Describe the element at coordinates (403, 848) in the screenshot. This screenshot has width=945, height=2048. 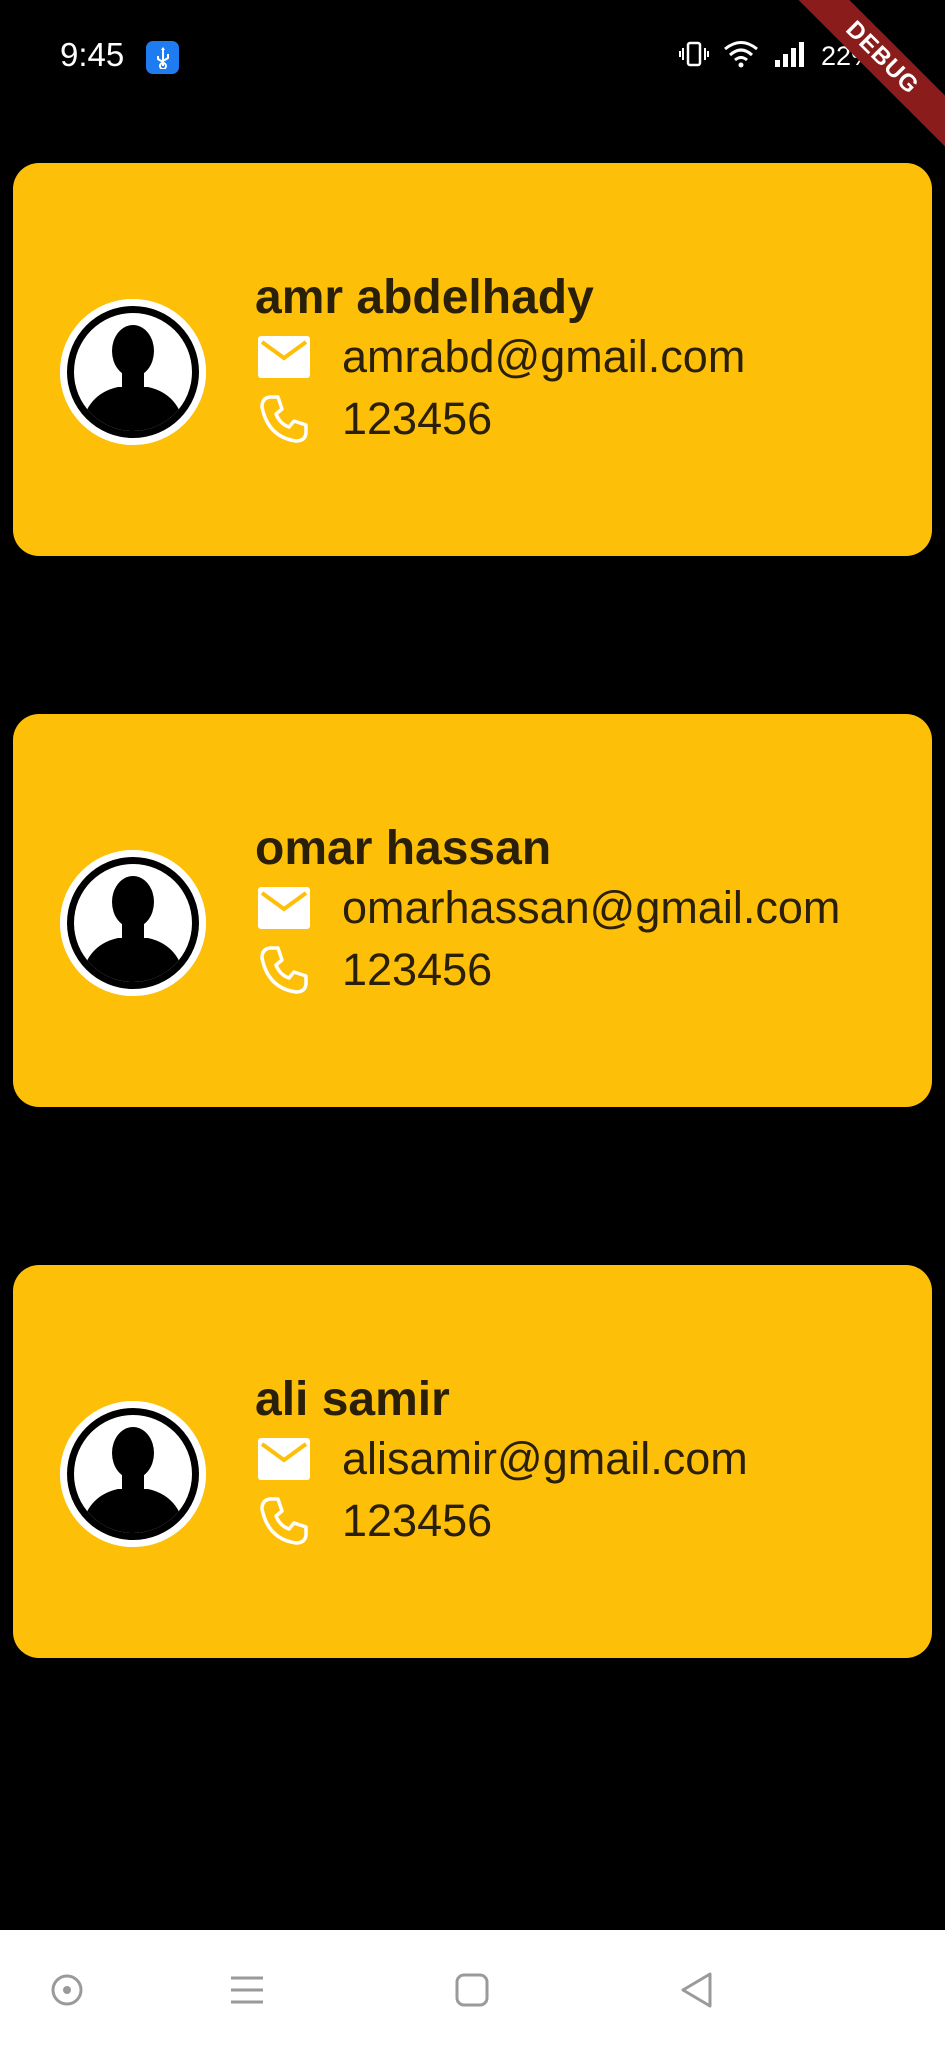
I see `contact-name: omar hassan` at that location.